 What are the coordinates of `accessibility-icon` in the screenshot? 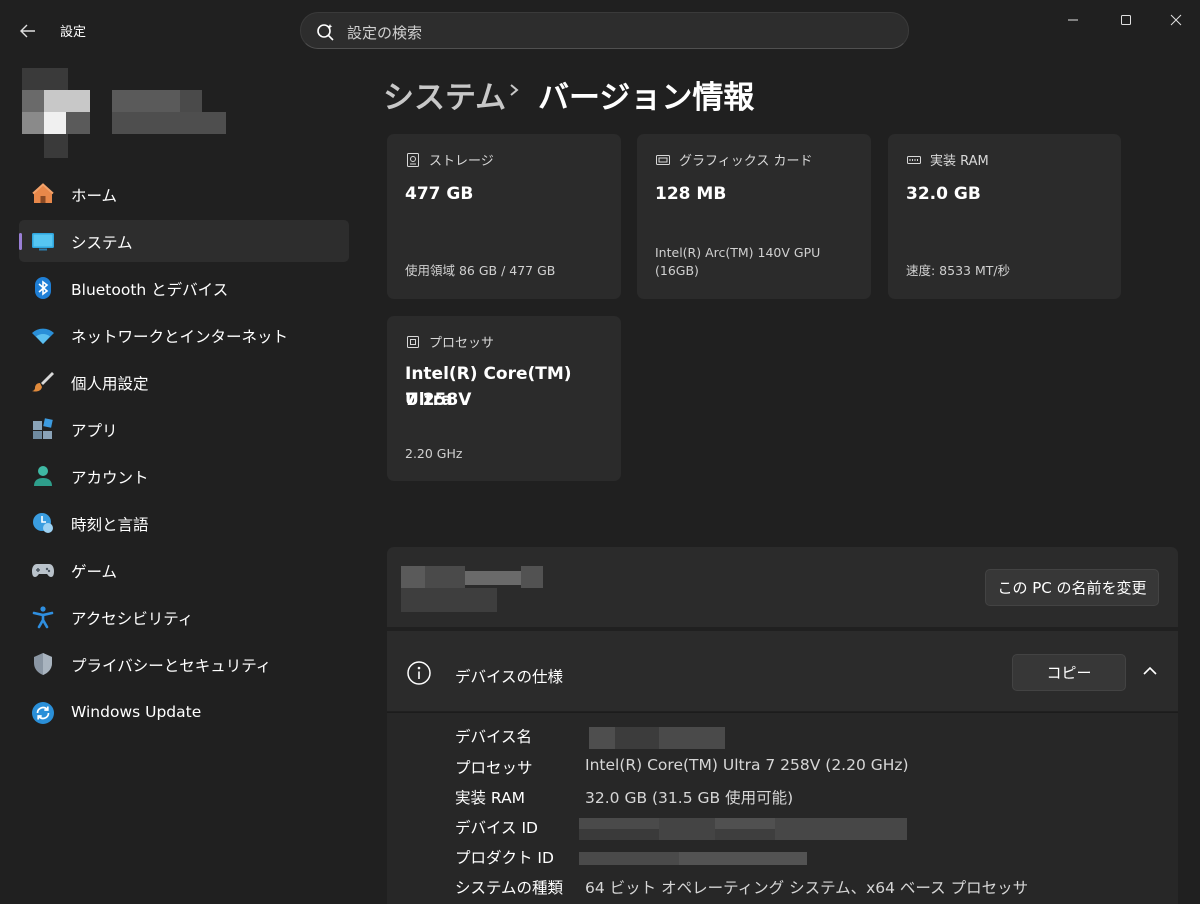 It's located at (43, 617).